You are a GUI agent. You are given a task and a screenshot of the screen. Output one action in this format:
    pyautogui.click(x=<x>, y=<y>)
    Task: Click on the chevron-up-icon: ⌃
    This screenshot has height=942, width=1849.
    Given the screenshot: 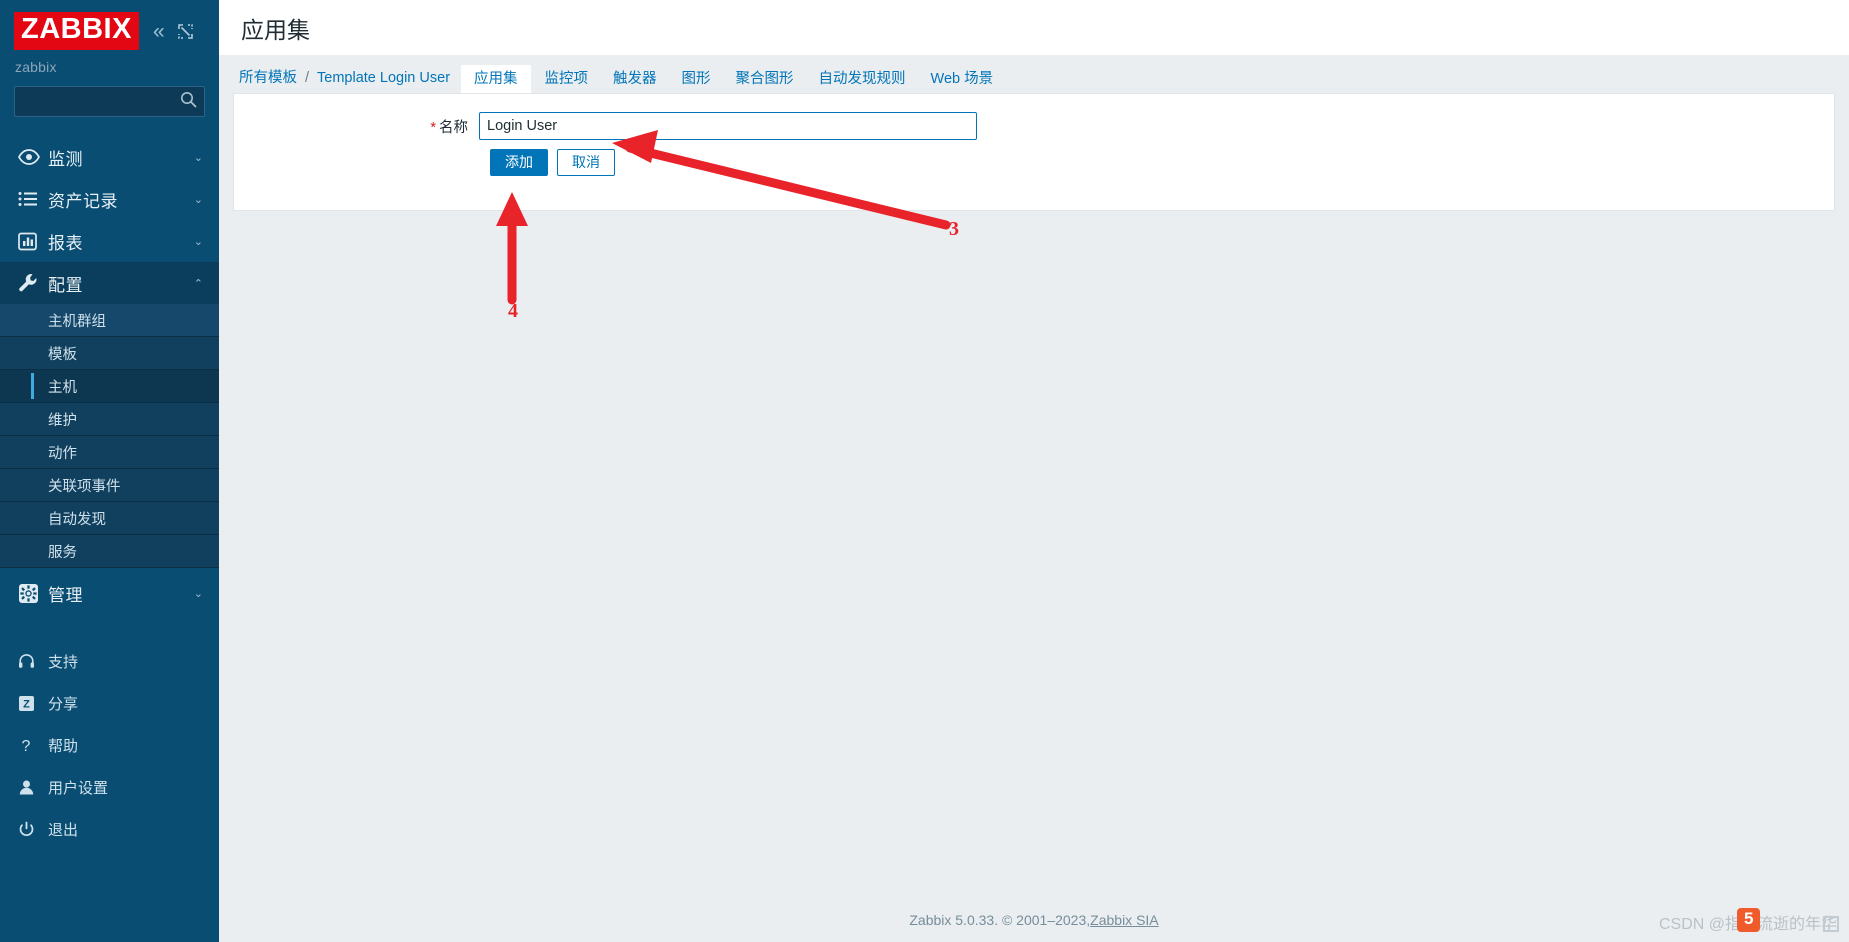 What is the action you would take?
    pyautogui.click(x=198, y=283)
    